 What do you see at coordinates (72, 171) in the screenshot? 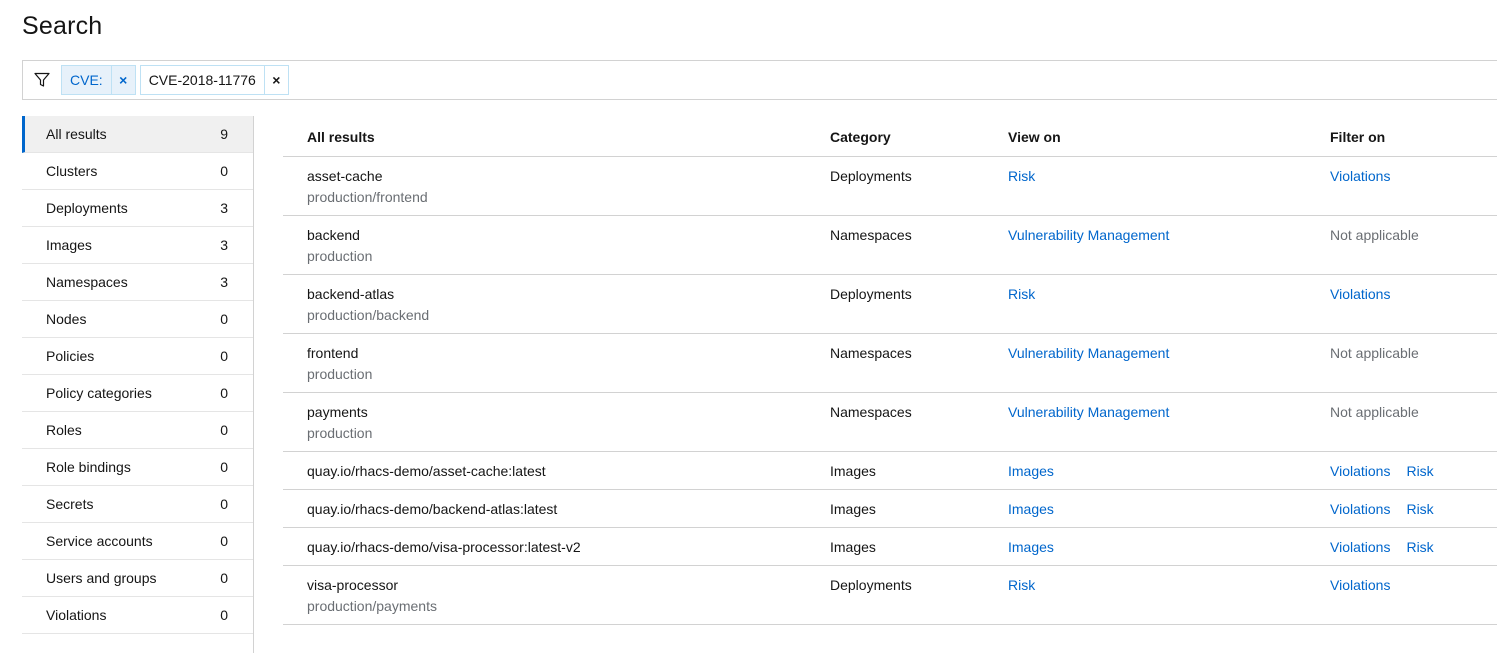
I see `sidebar-item-label: Clusters` at bounding box center [72, 171].